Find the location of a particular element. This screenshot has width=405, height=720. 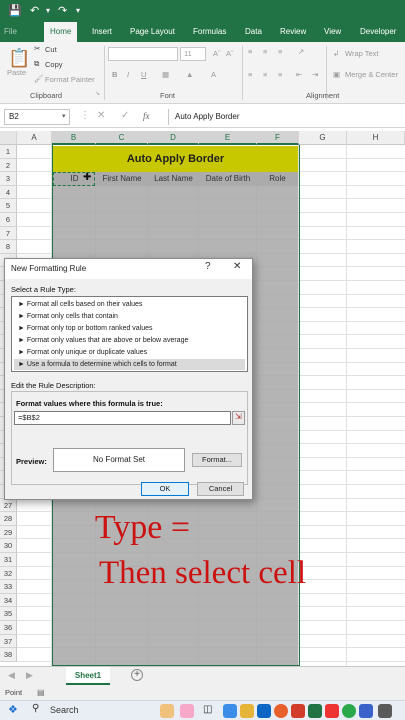

font-name-box is located at coordinates (143, 54).